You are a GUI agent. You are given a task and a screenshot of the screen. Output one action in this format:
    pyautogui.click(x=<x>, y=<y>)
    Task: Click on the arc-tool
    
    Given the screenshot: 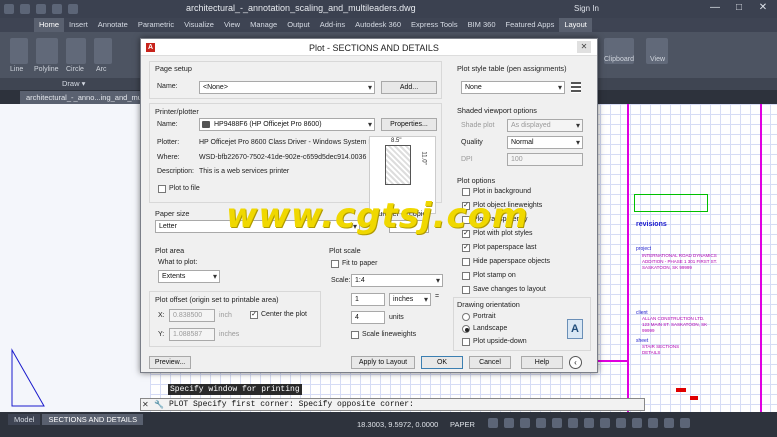 What is the action you would take?
    pyautogui.click(x=103, y=51)
    